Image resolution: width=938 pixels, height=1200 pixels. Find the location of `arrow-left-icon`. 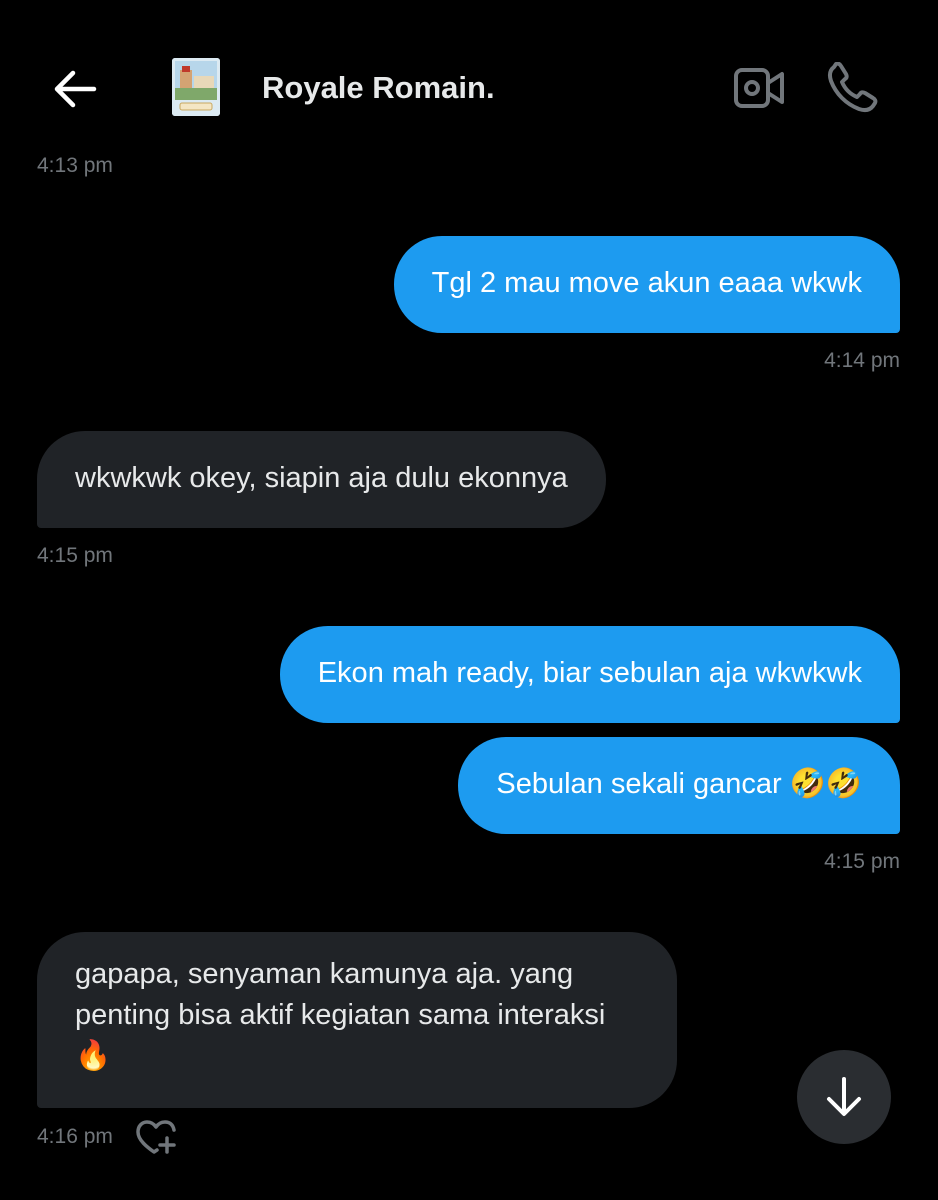

arrow-left-icon is located at coordinates (75, 89).